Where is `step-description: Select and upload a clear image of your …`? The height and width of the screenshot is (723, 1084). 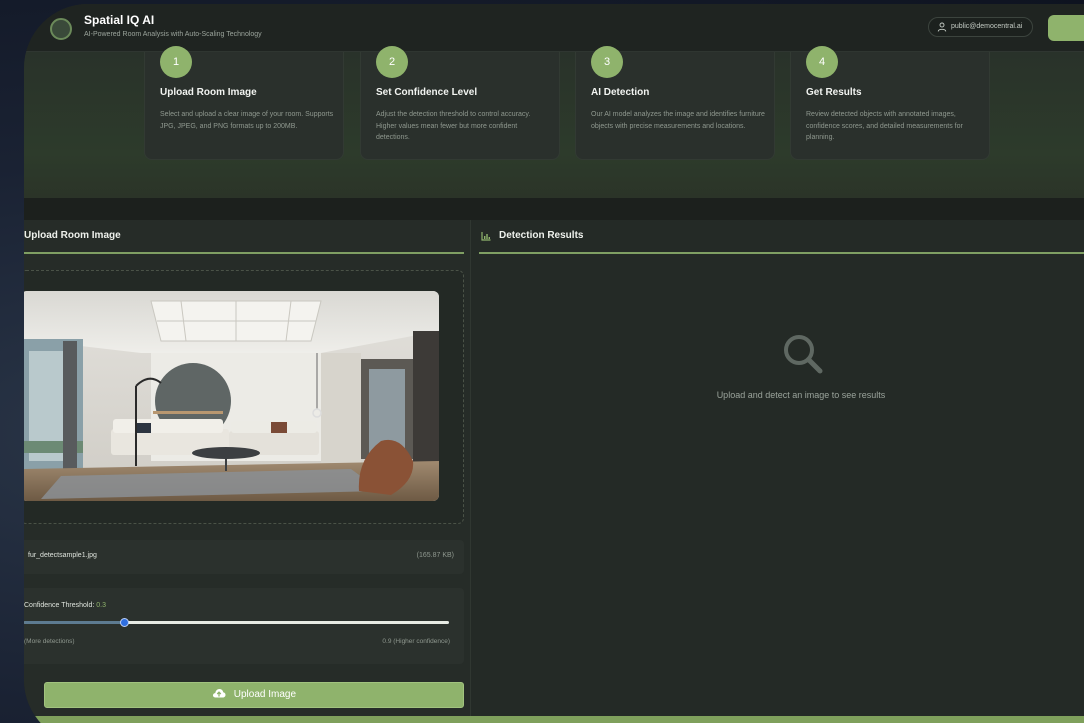 step-description: Select and upload a clear image of your … is located at coordinates (247, 120).